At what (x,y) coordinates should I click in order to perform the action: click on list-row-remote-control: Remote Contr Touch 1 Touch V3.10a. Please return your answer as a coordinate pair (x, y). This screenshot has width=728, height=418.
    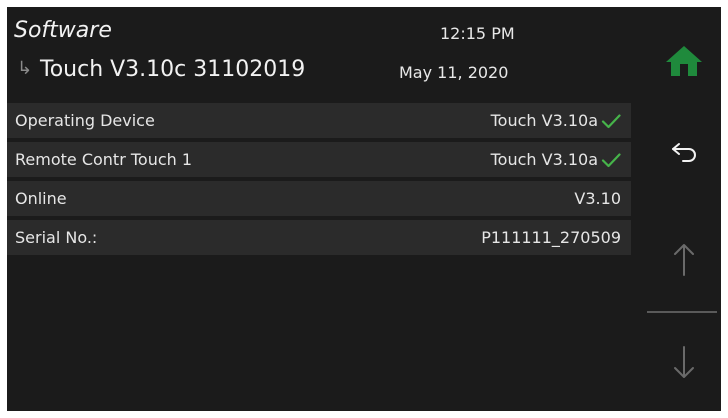
    Looking at the image, I should click on (319, 159).